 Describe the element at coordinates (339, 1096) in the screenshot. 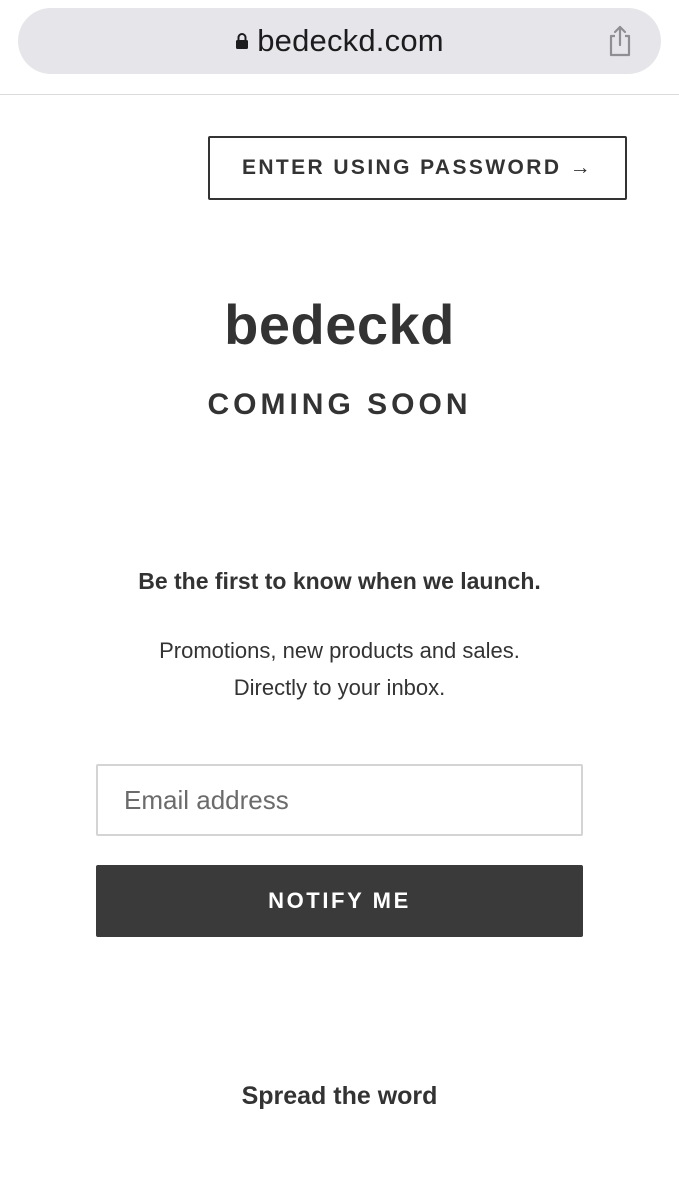

I see `spread-the-word-heading: Spread the word` at that location.